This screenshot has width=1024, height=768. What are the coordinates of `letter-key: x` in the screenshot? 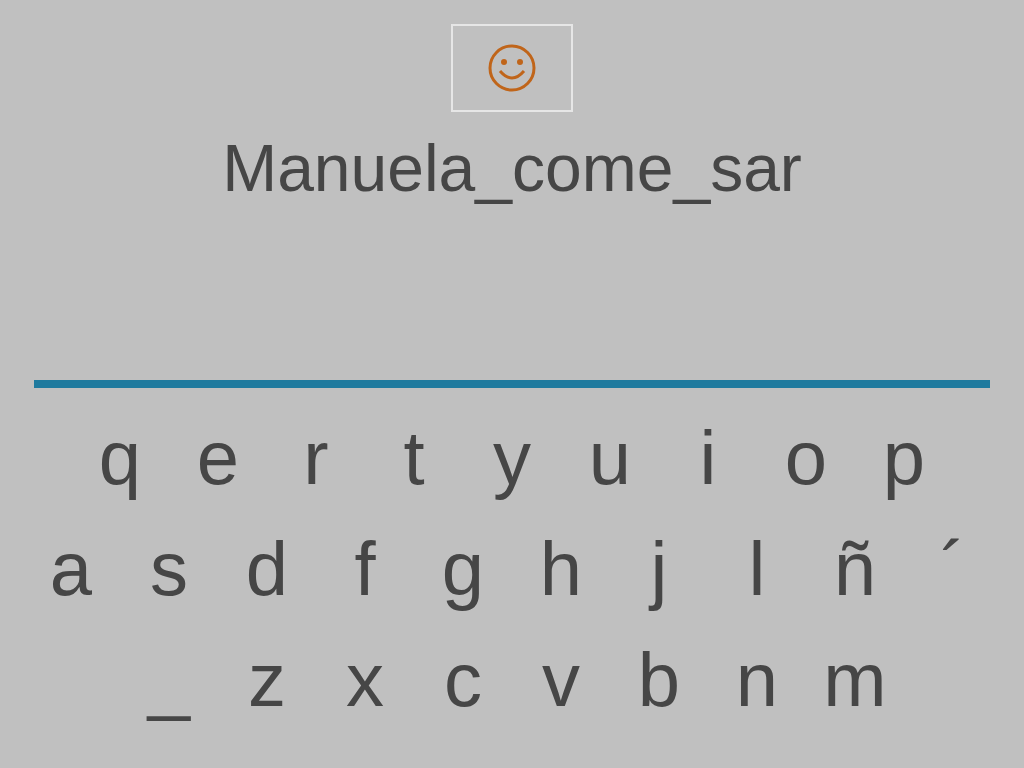 It's located at (365, 679).